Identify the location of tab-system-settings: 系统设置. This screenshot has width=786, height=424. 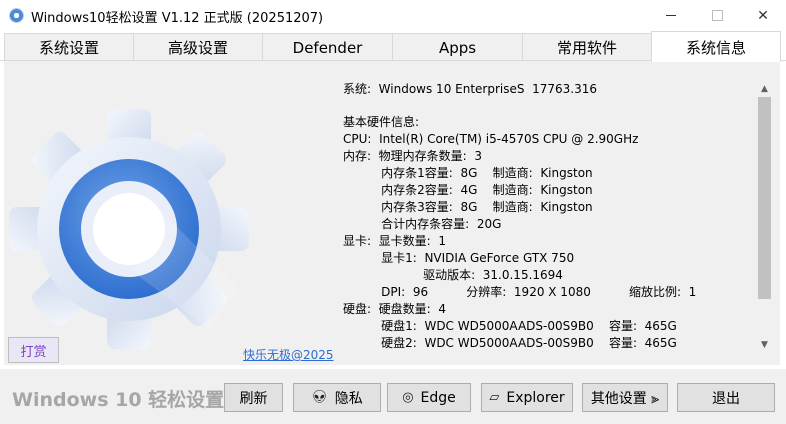
(69, 47).